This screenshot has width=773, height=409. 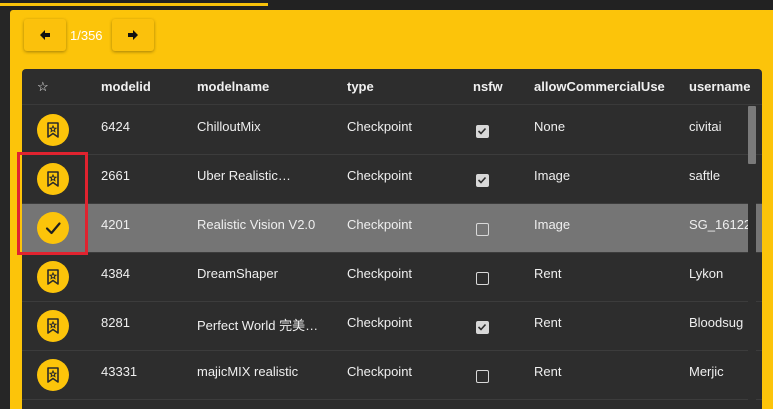 I want to click on cell-modelid: 2661, so click(x=115, y=175).